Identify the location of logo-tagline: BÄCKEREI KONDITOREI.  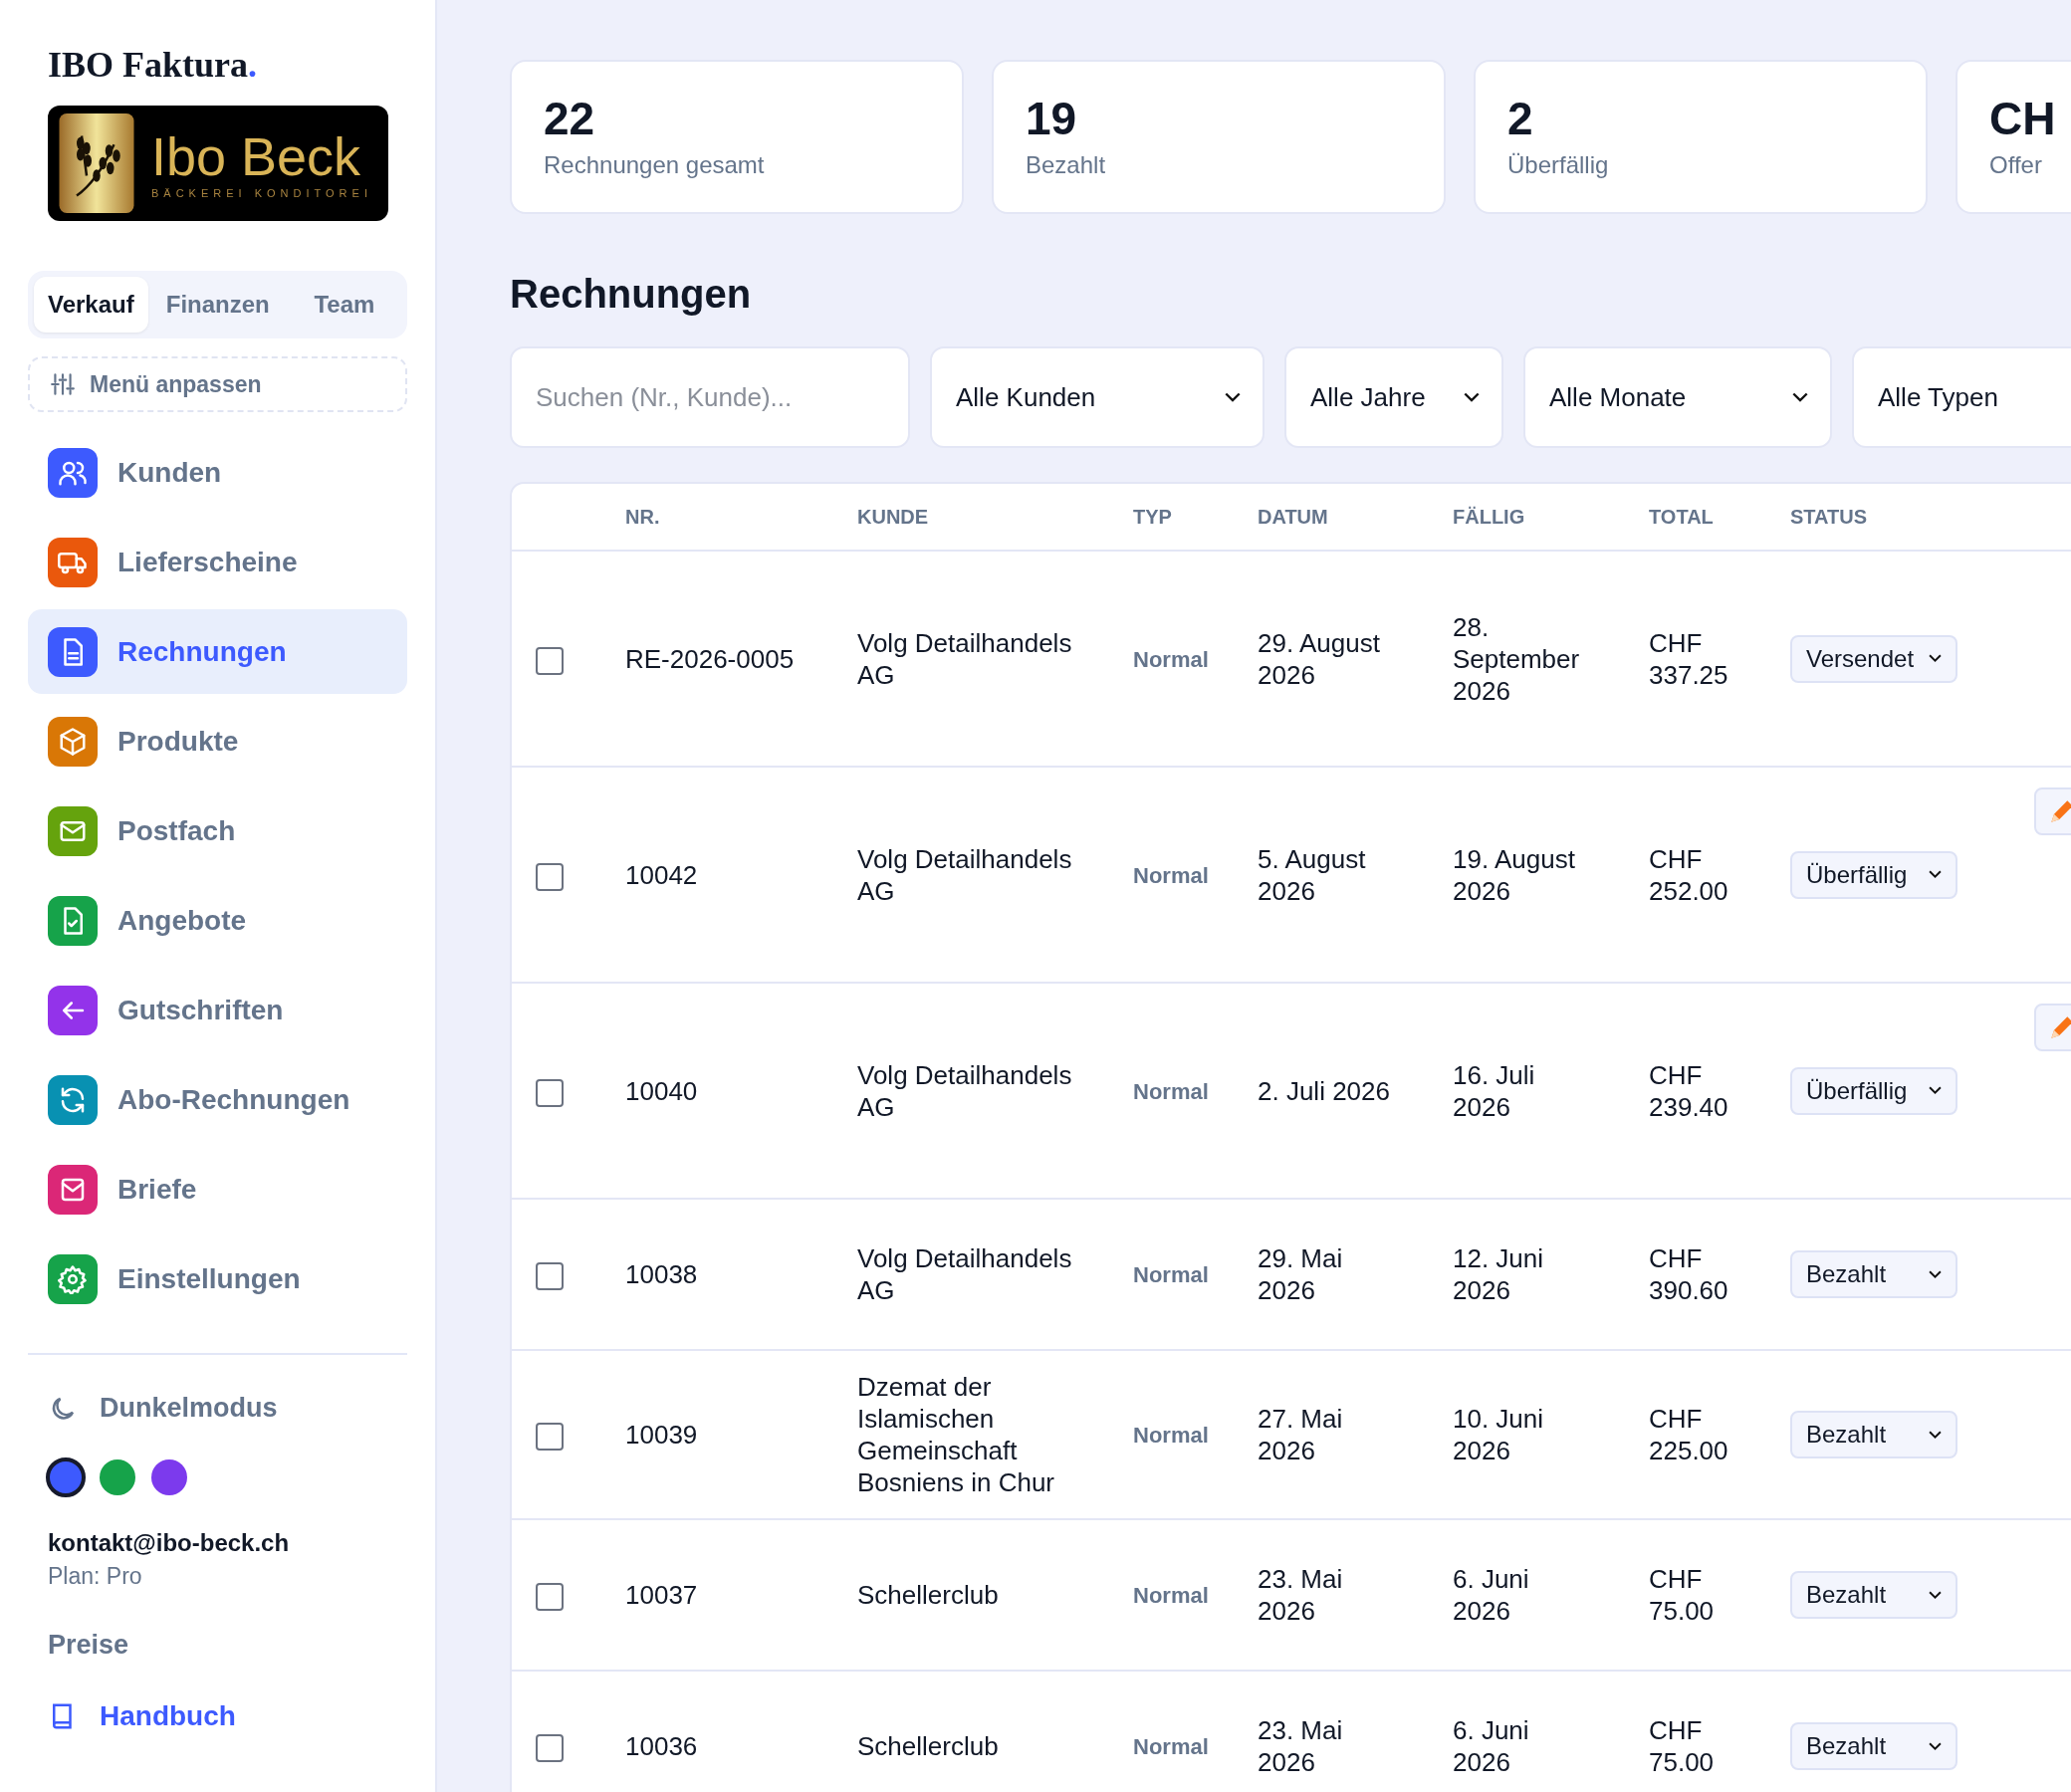
(261, 193).